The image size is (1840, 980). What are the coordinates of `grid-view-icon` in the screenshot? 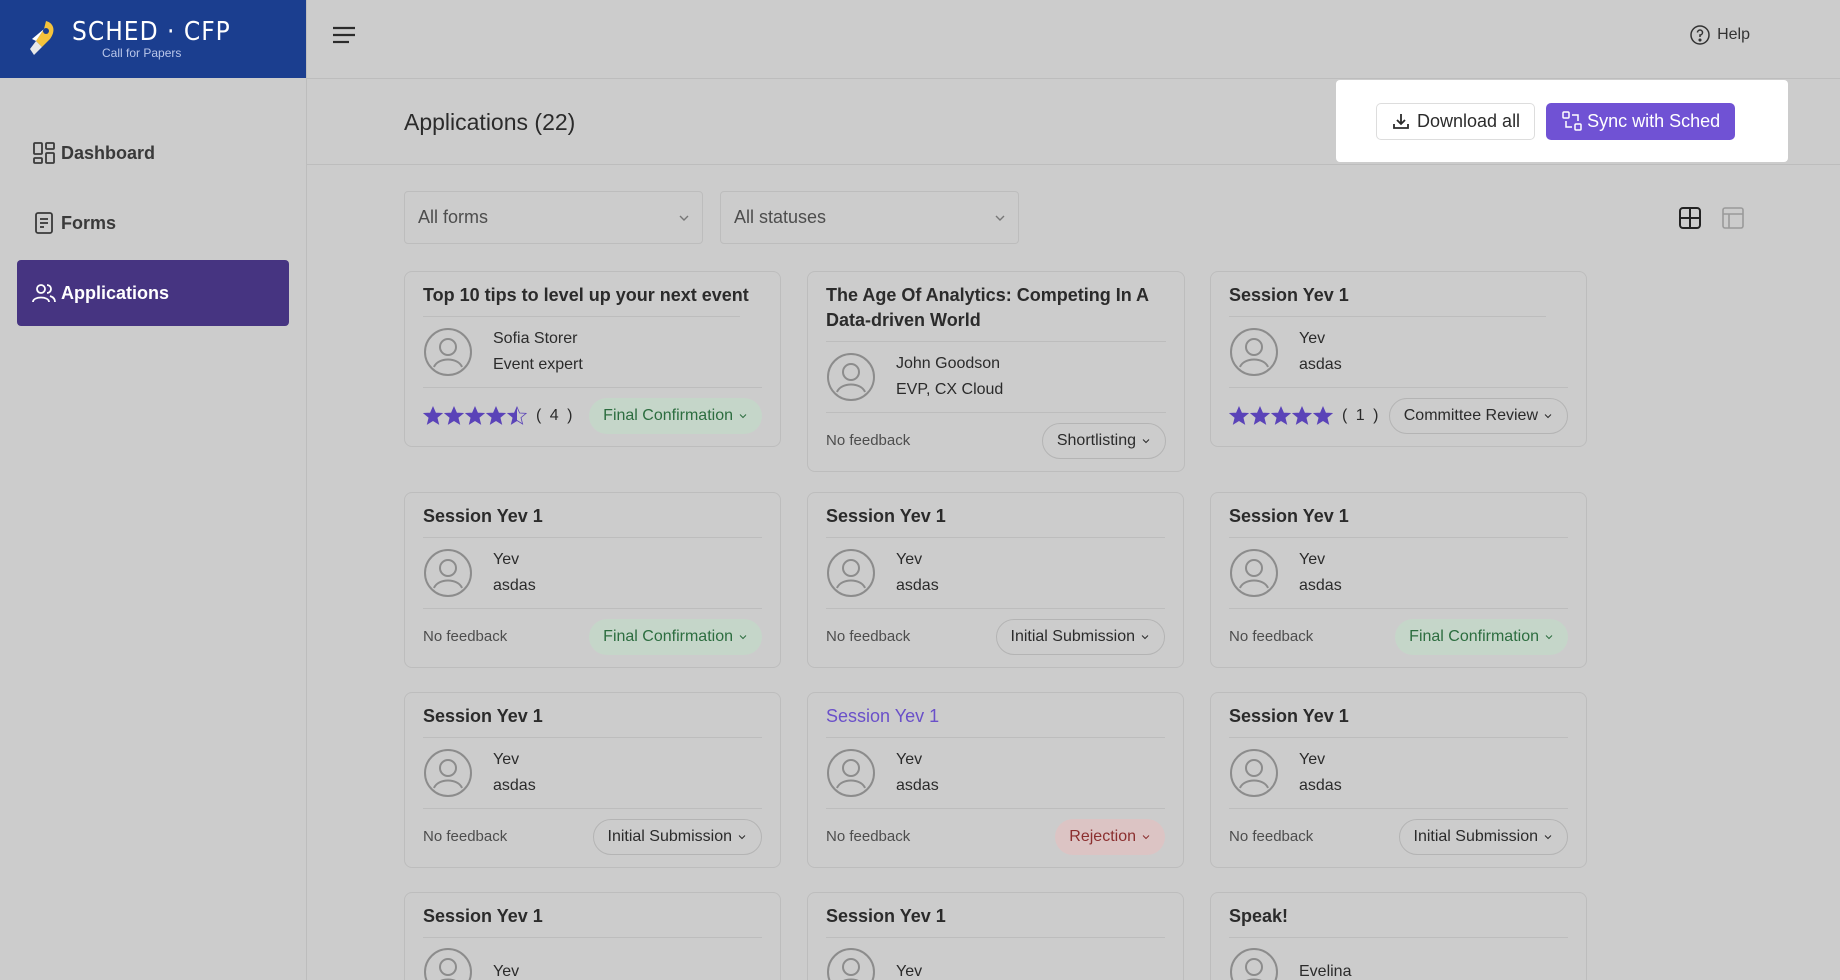 It's located at (1690, 218).